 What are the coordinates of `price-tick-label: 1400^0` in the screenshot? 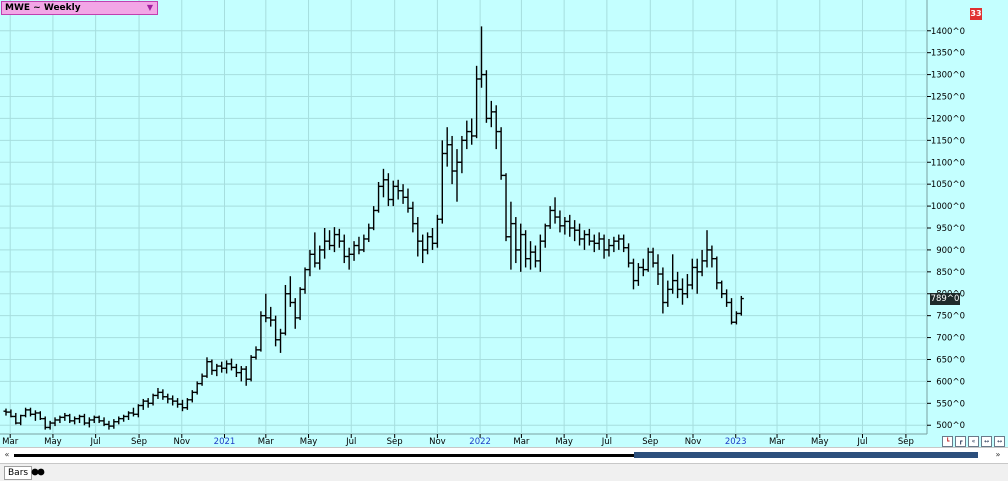 It's located at (948, 32).